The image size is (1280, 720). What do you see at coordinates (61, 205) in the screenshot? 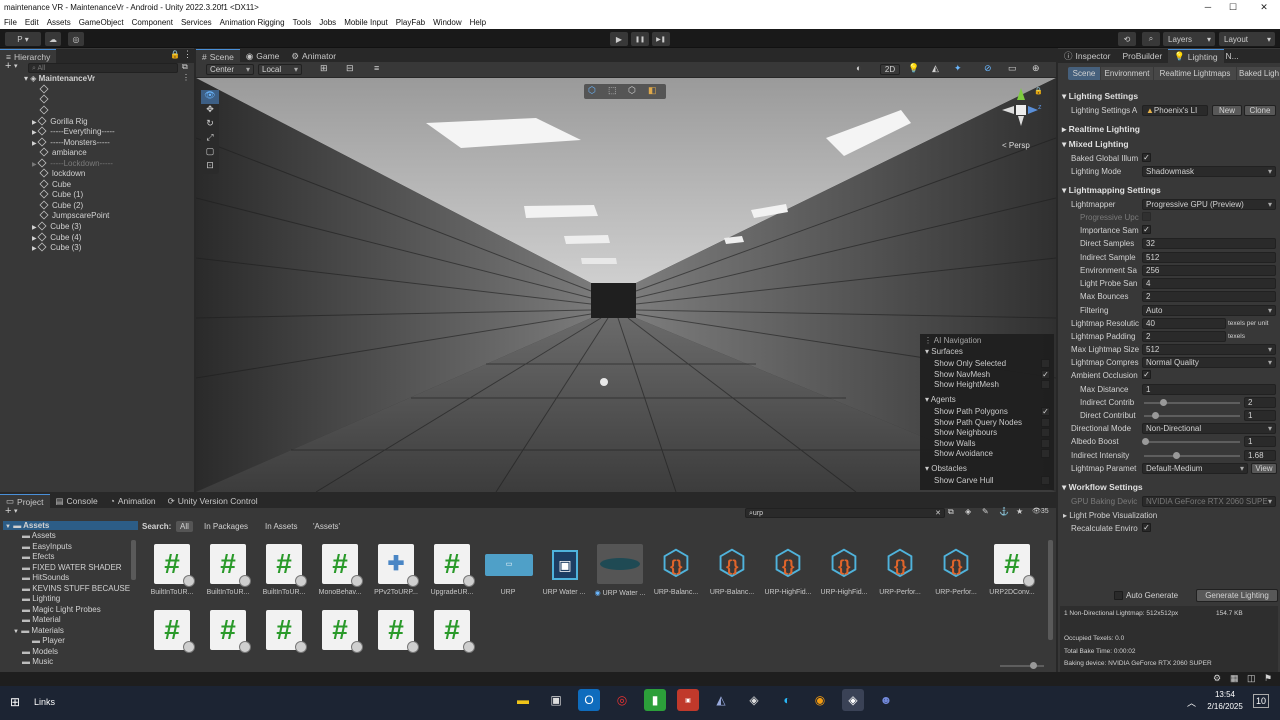
I see `list-item: Cube (2)` at bounding box center [61, 205].